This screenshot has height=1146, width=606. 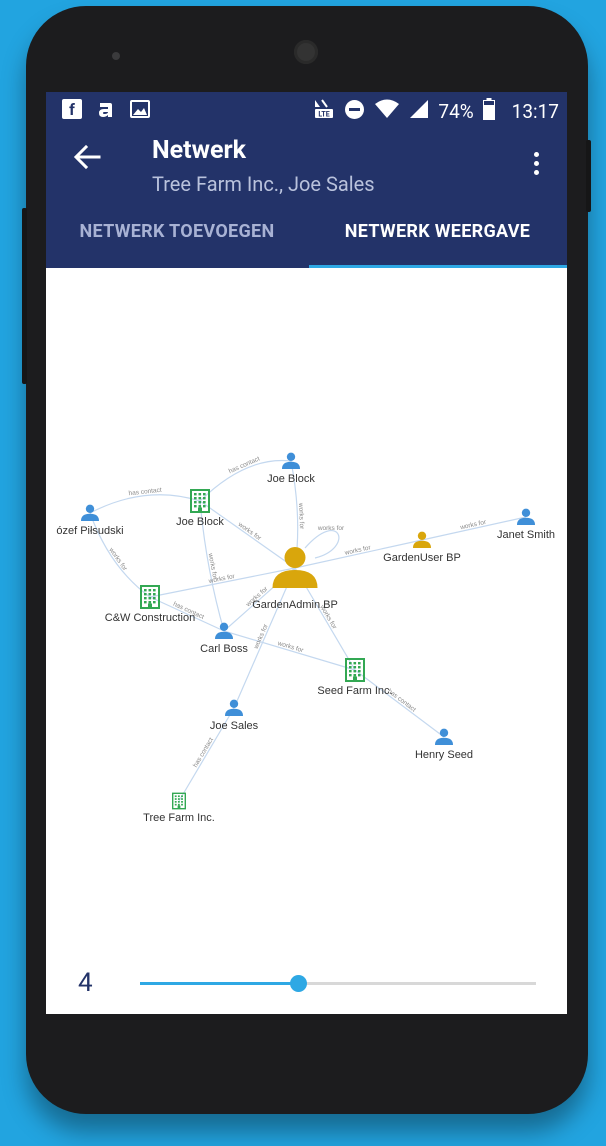 I want to click on graph-node-label: GardenUser BP, so click(x=422, y=558).